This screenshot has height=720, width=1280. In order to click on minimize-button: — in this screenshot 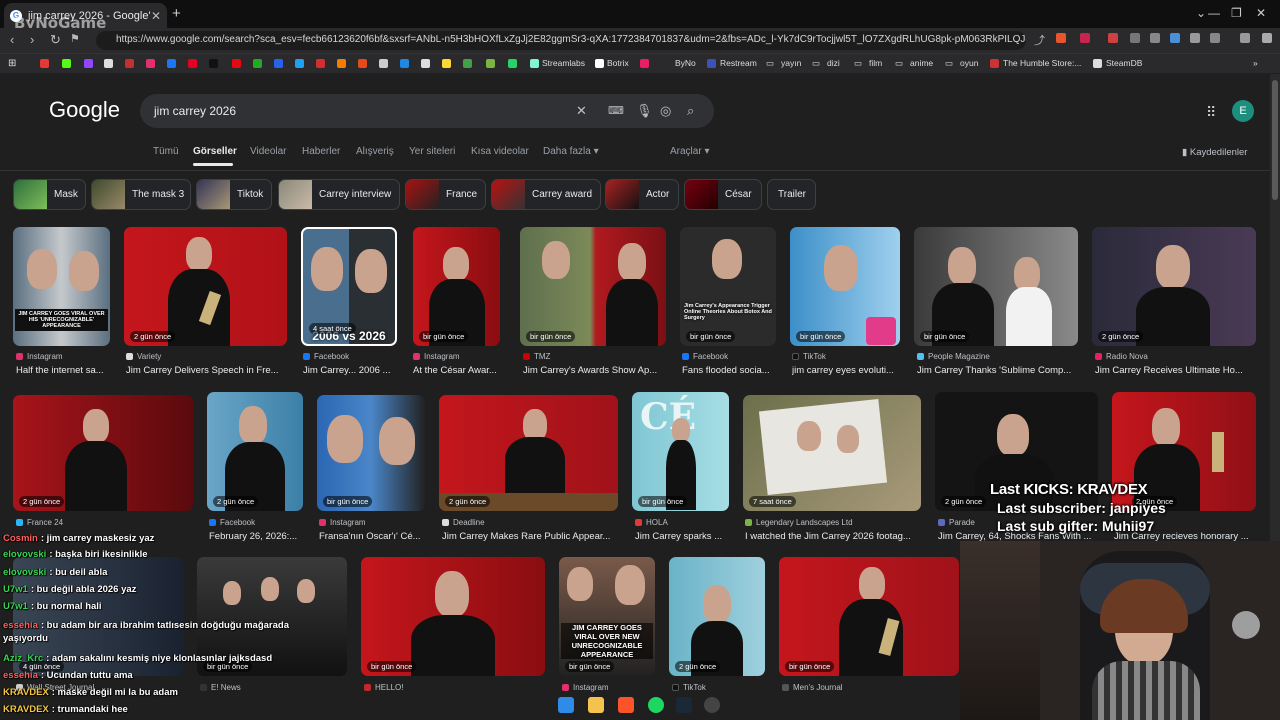, I will do `click(1214, 13)`.